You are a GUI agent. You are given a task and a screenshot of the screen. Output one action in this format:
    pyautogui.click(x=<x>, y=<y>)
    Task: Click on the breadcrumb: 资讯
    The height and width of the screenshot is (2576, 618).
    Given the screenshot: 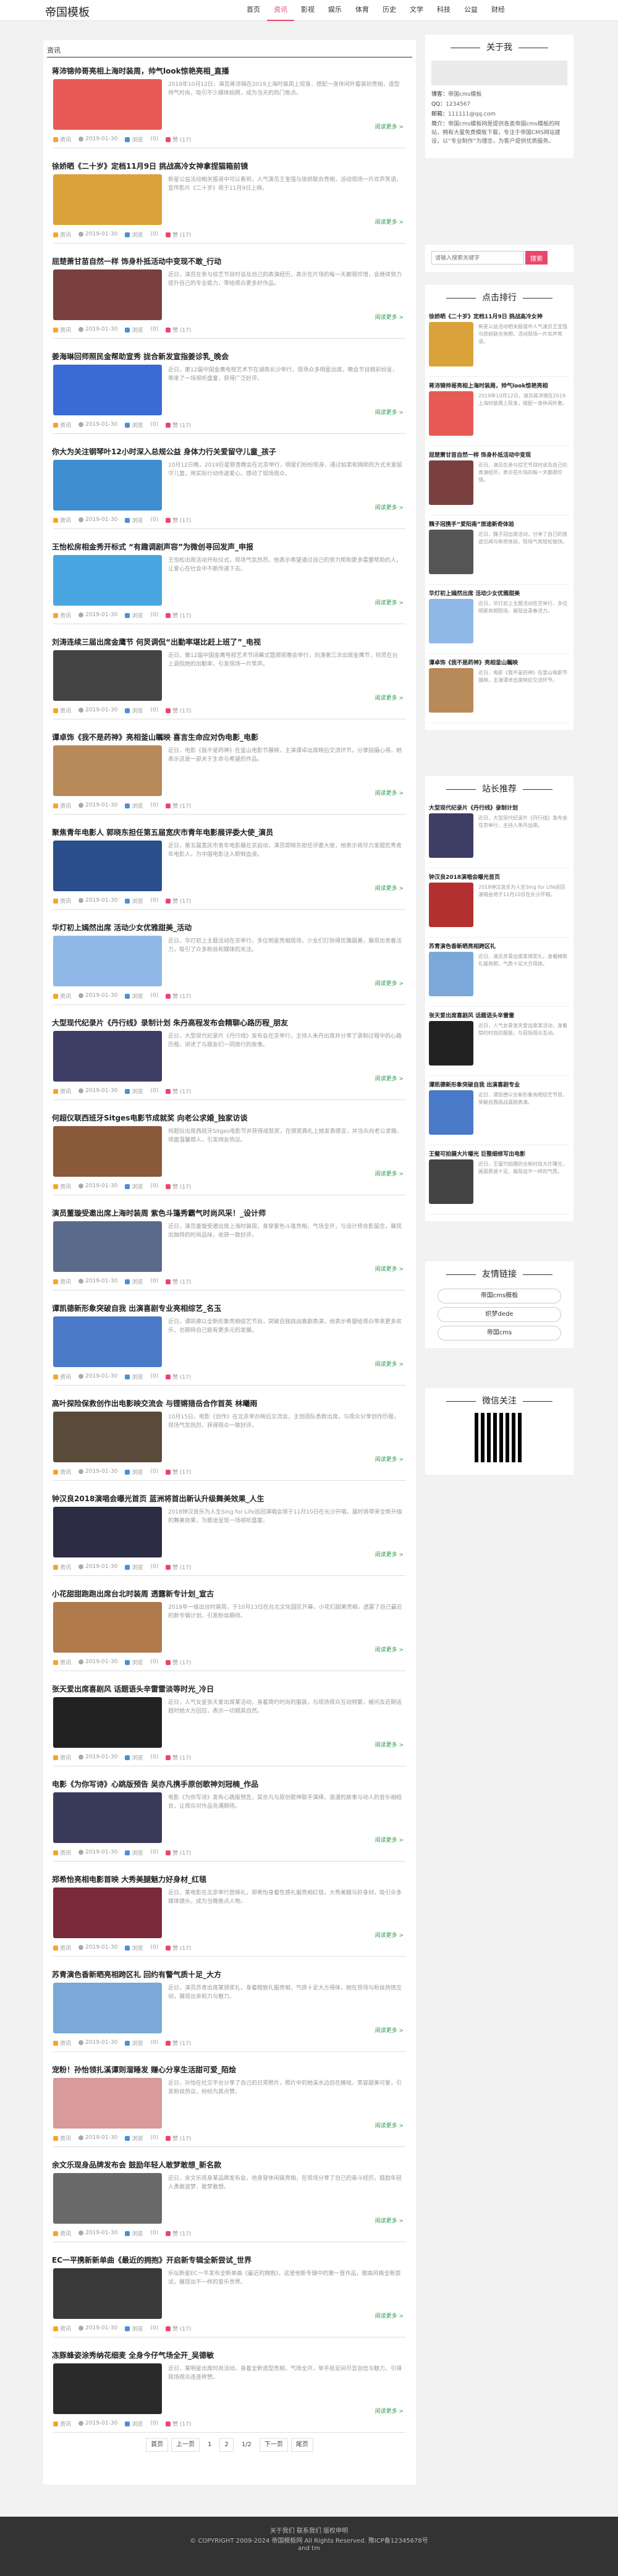 What is the action you would take?
    pyautogui.click(x=54, y=50)
    